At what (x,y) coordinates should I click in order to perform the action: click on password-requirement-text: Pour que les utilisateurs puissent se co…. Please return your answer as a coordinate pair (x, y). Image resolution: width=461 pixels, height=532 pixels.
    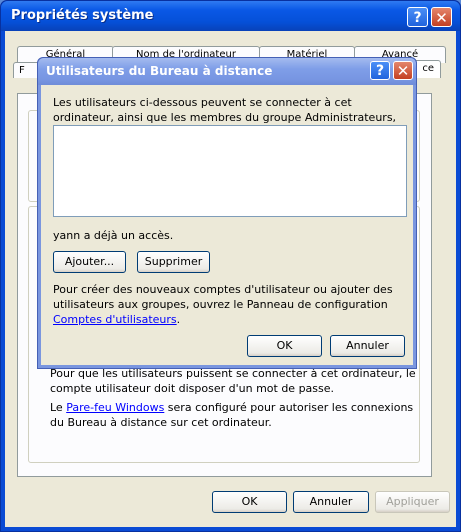
    Looking at the image, I should click on (233, 381).